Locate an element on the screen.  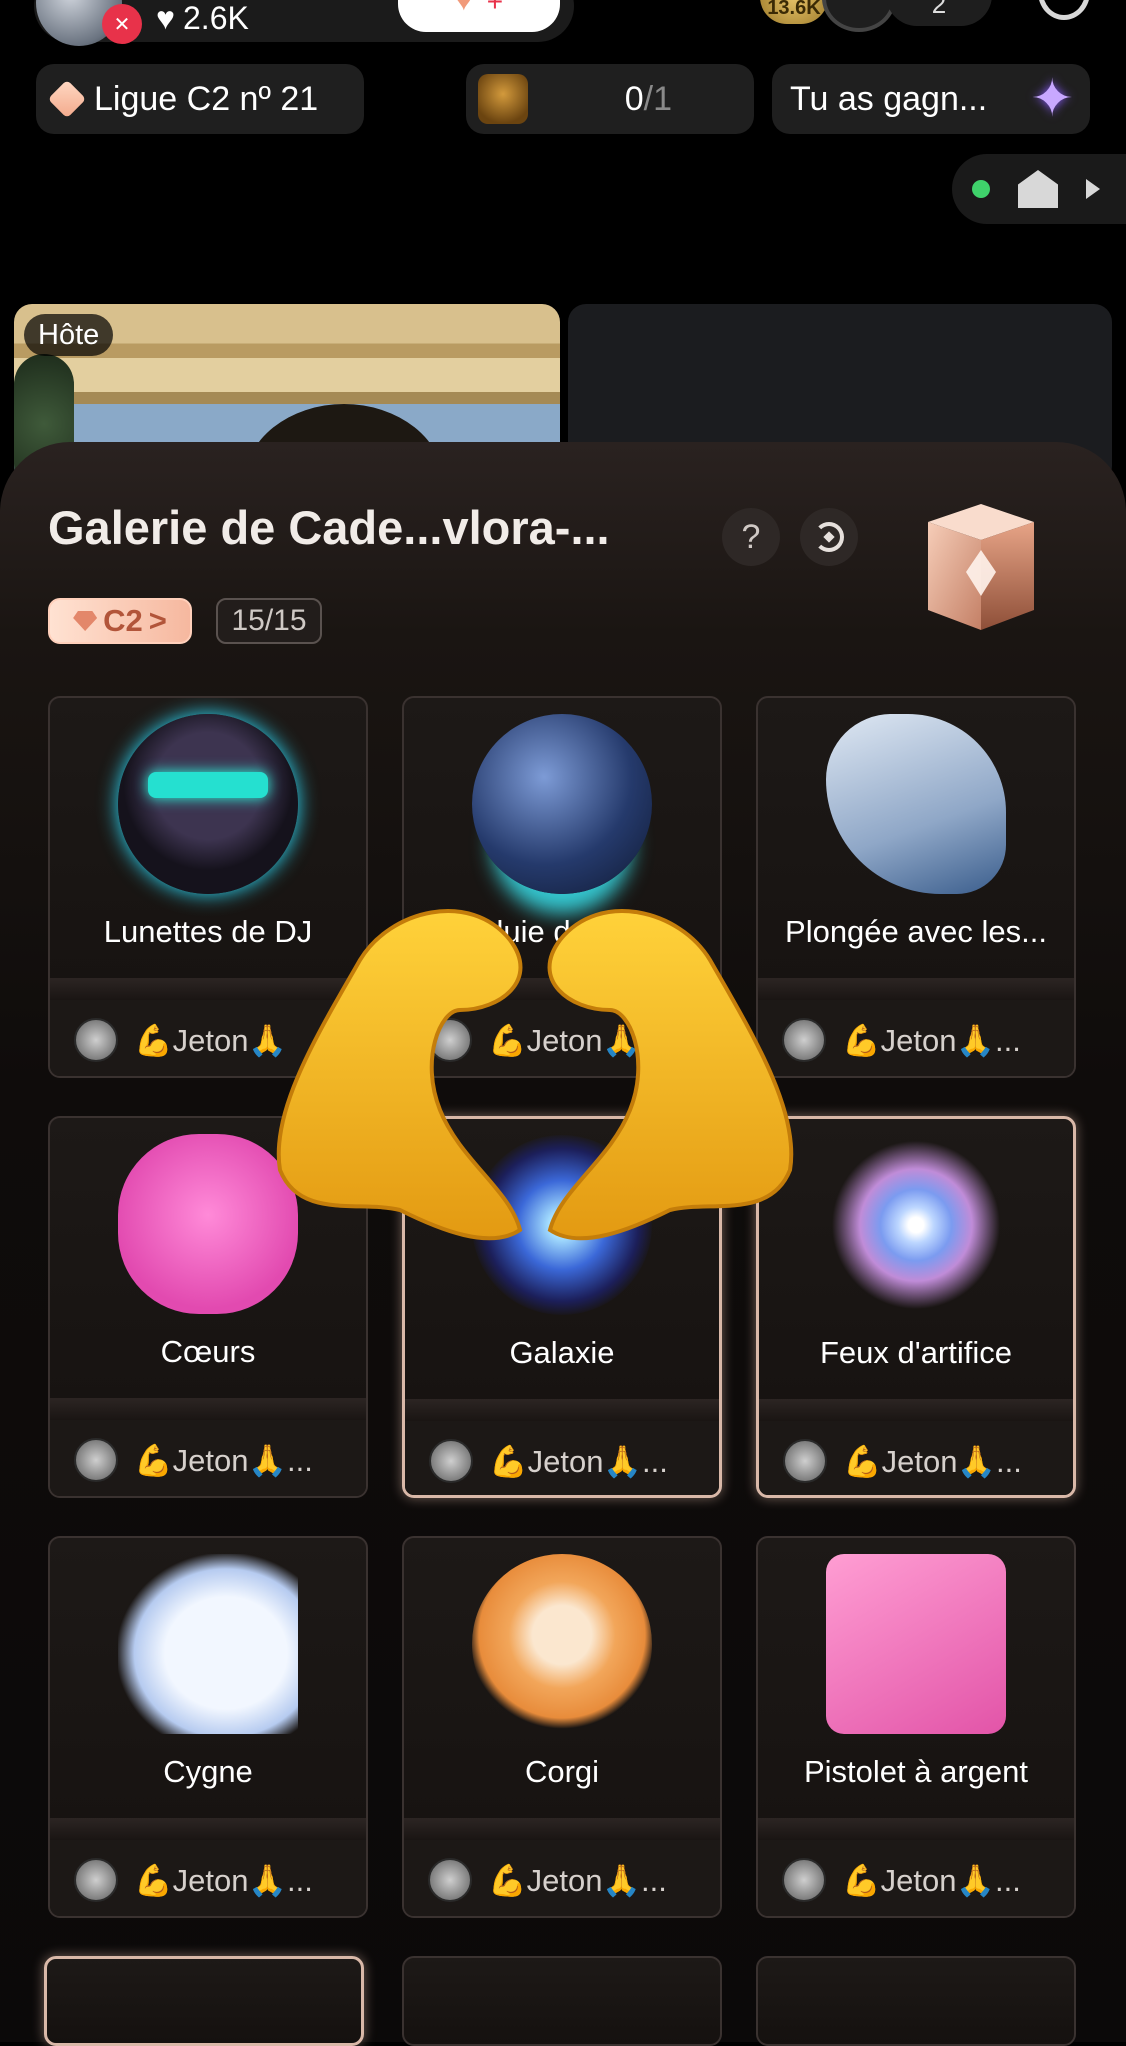
coin-badge: 13.6K is located at coordinates (794, 12).